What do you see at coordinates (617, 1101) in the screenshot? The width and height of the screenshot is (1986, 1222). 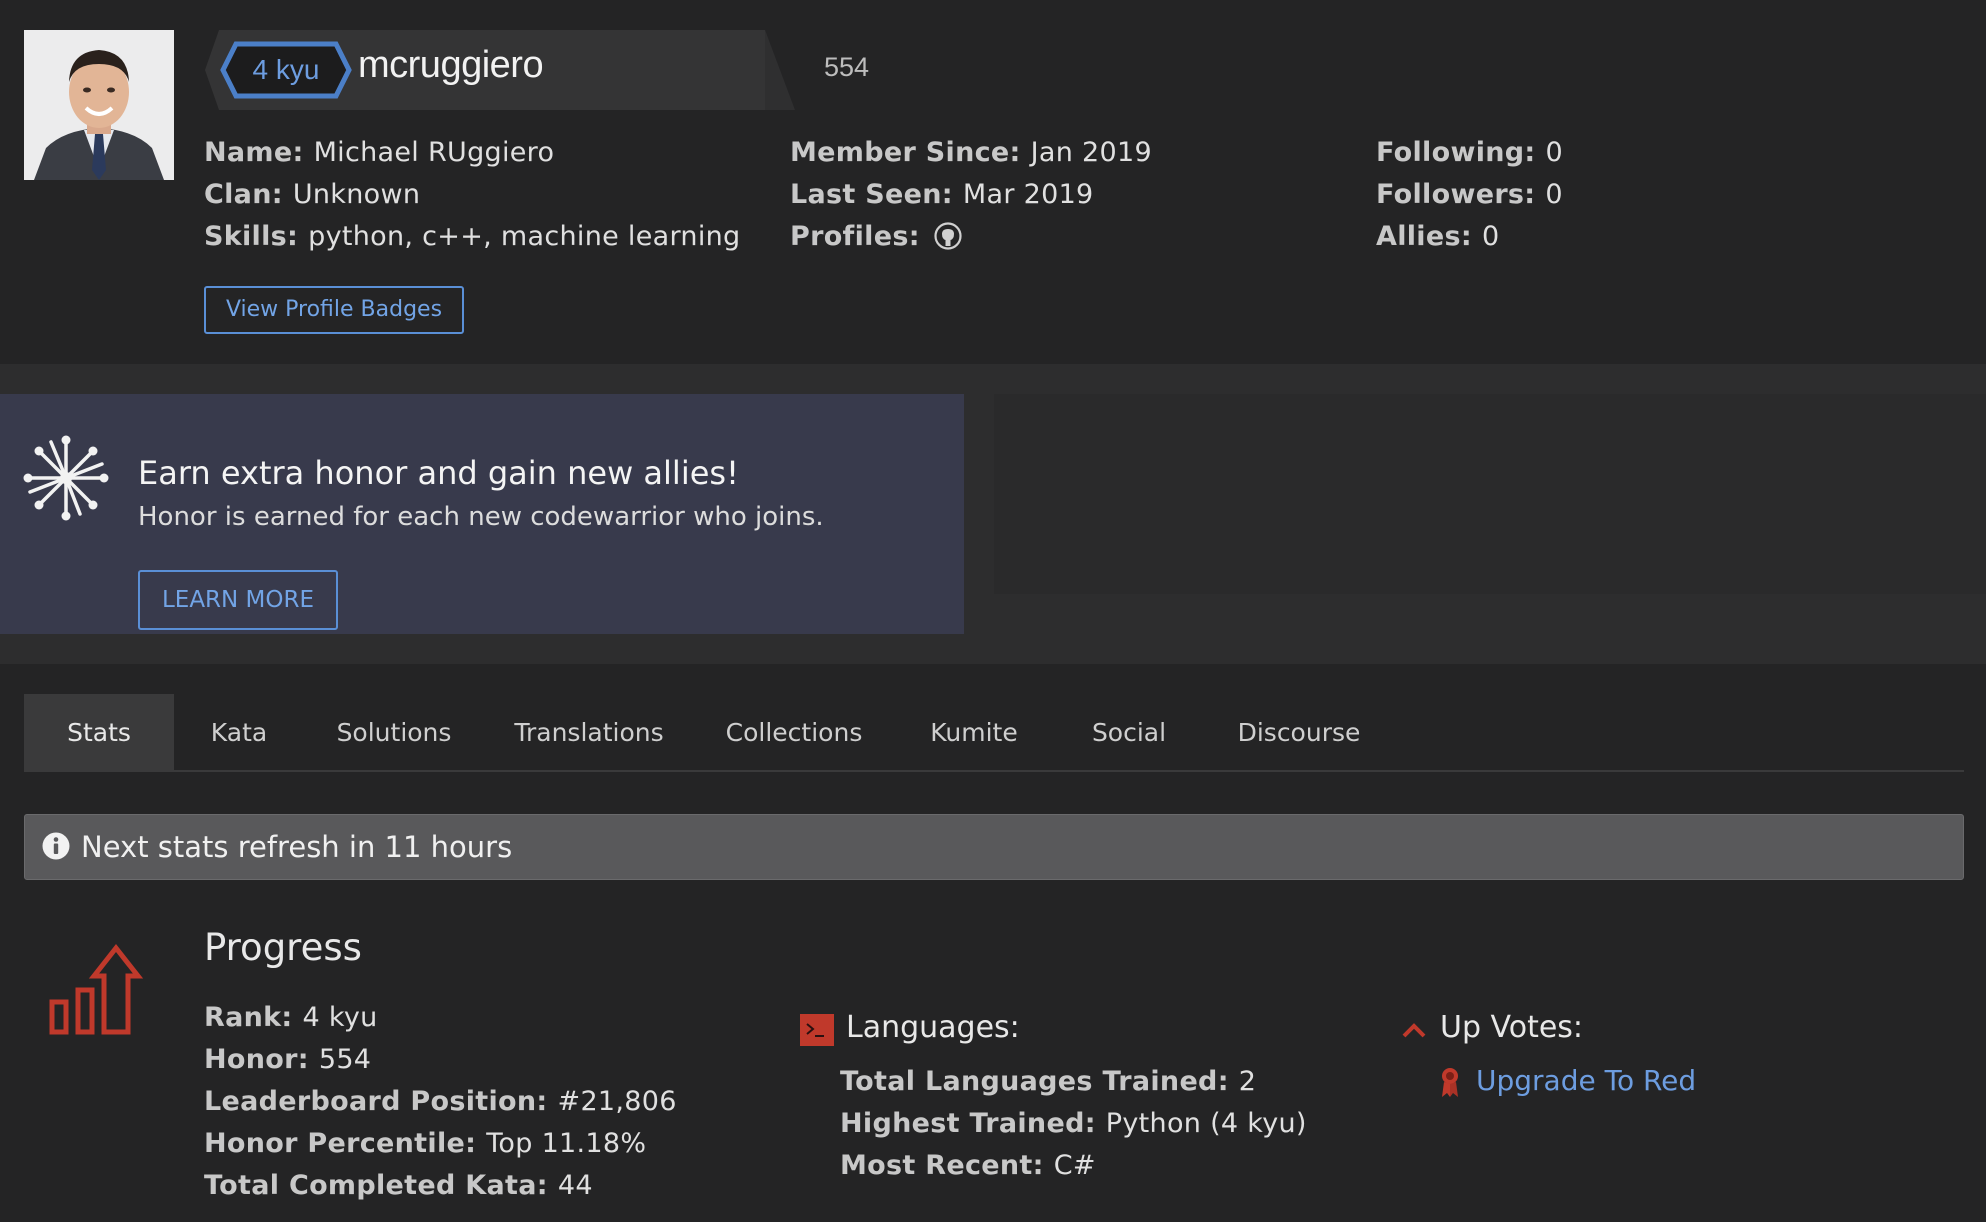 I see `stat-value: #21,806` at bounding box center [617, 1101].